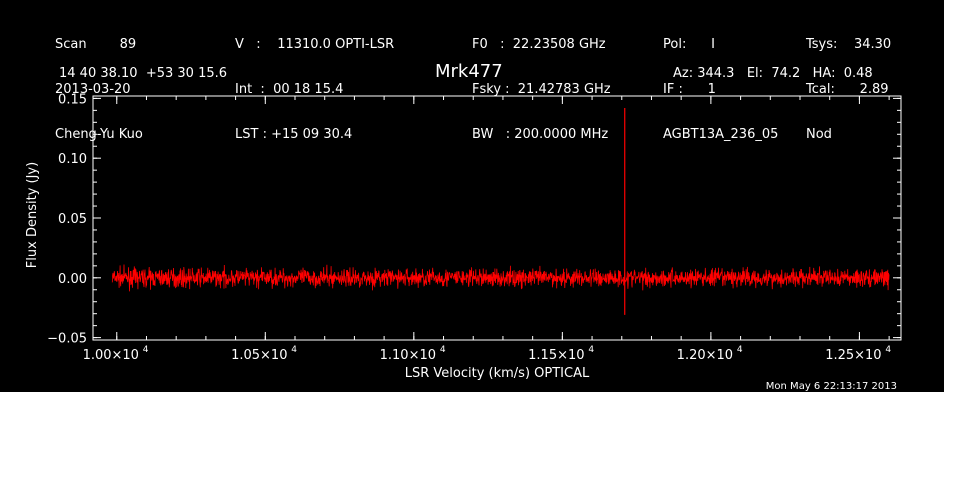 Image resolution: width=962 pixels, height=490 pixels. I want to click on x-tick-label: 1.25×10, so click(853, 355).